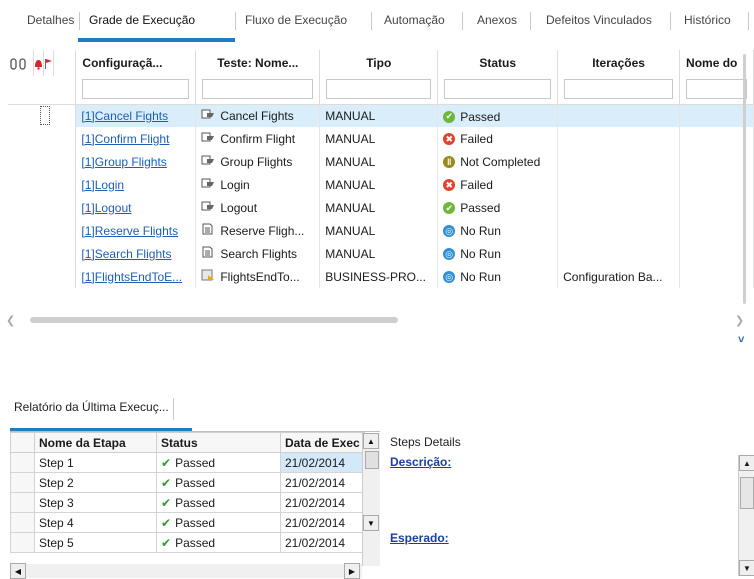 The height and width of the screenshot is (579, 754). I want to click on scroll-left-icon: ◀, so click(18, 571).